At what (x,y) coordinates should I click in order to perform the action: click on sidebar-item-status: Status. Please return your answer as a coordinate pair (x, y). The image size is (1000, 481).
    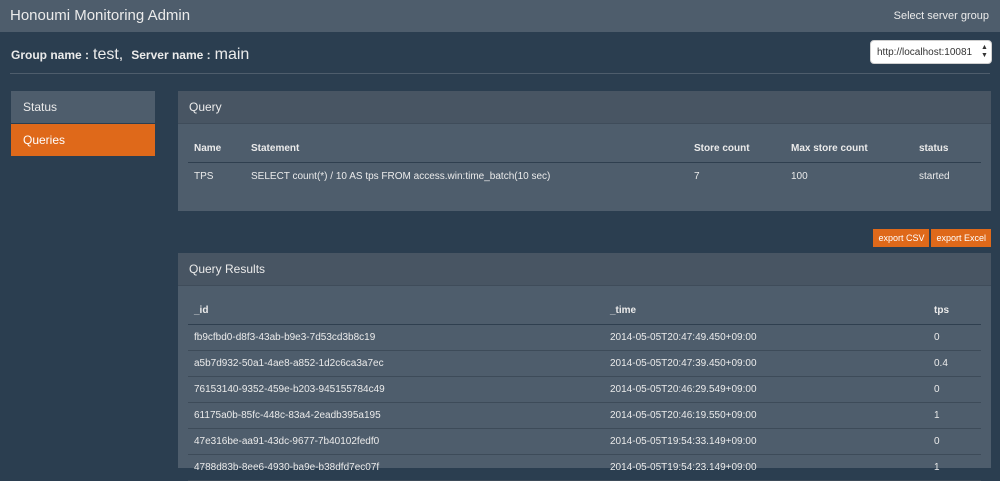
    Looking at the image, I should click on (83, 107).